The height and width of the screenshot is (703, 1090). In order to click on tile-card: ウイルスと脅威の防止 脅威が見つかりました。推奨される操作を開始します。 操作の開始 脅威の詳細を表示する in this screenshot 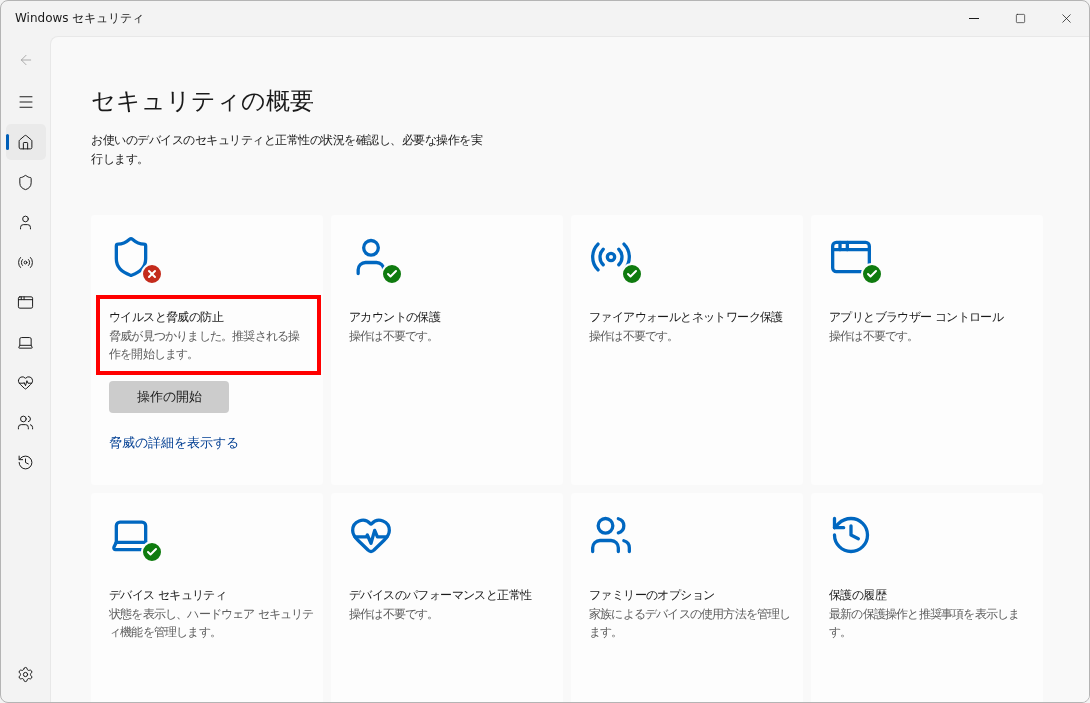, I will do `click(207, 350)`.